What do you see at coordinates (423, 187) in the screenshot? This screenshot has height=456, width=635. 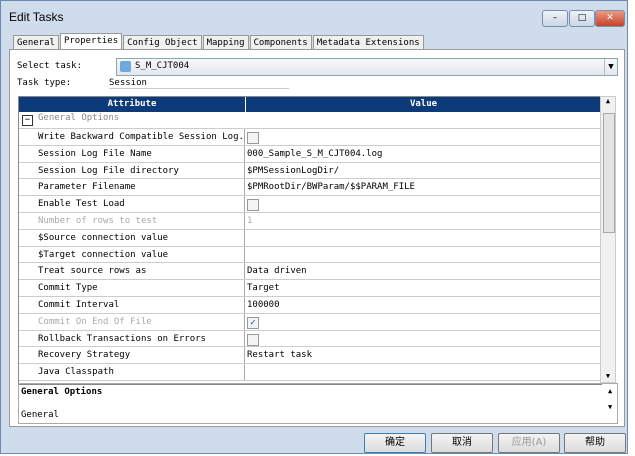 I see `value-cell: $PMRootDir/BWParam/$$PARAM_FILE` at bounding box center [423, 187].